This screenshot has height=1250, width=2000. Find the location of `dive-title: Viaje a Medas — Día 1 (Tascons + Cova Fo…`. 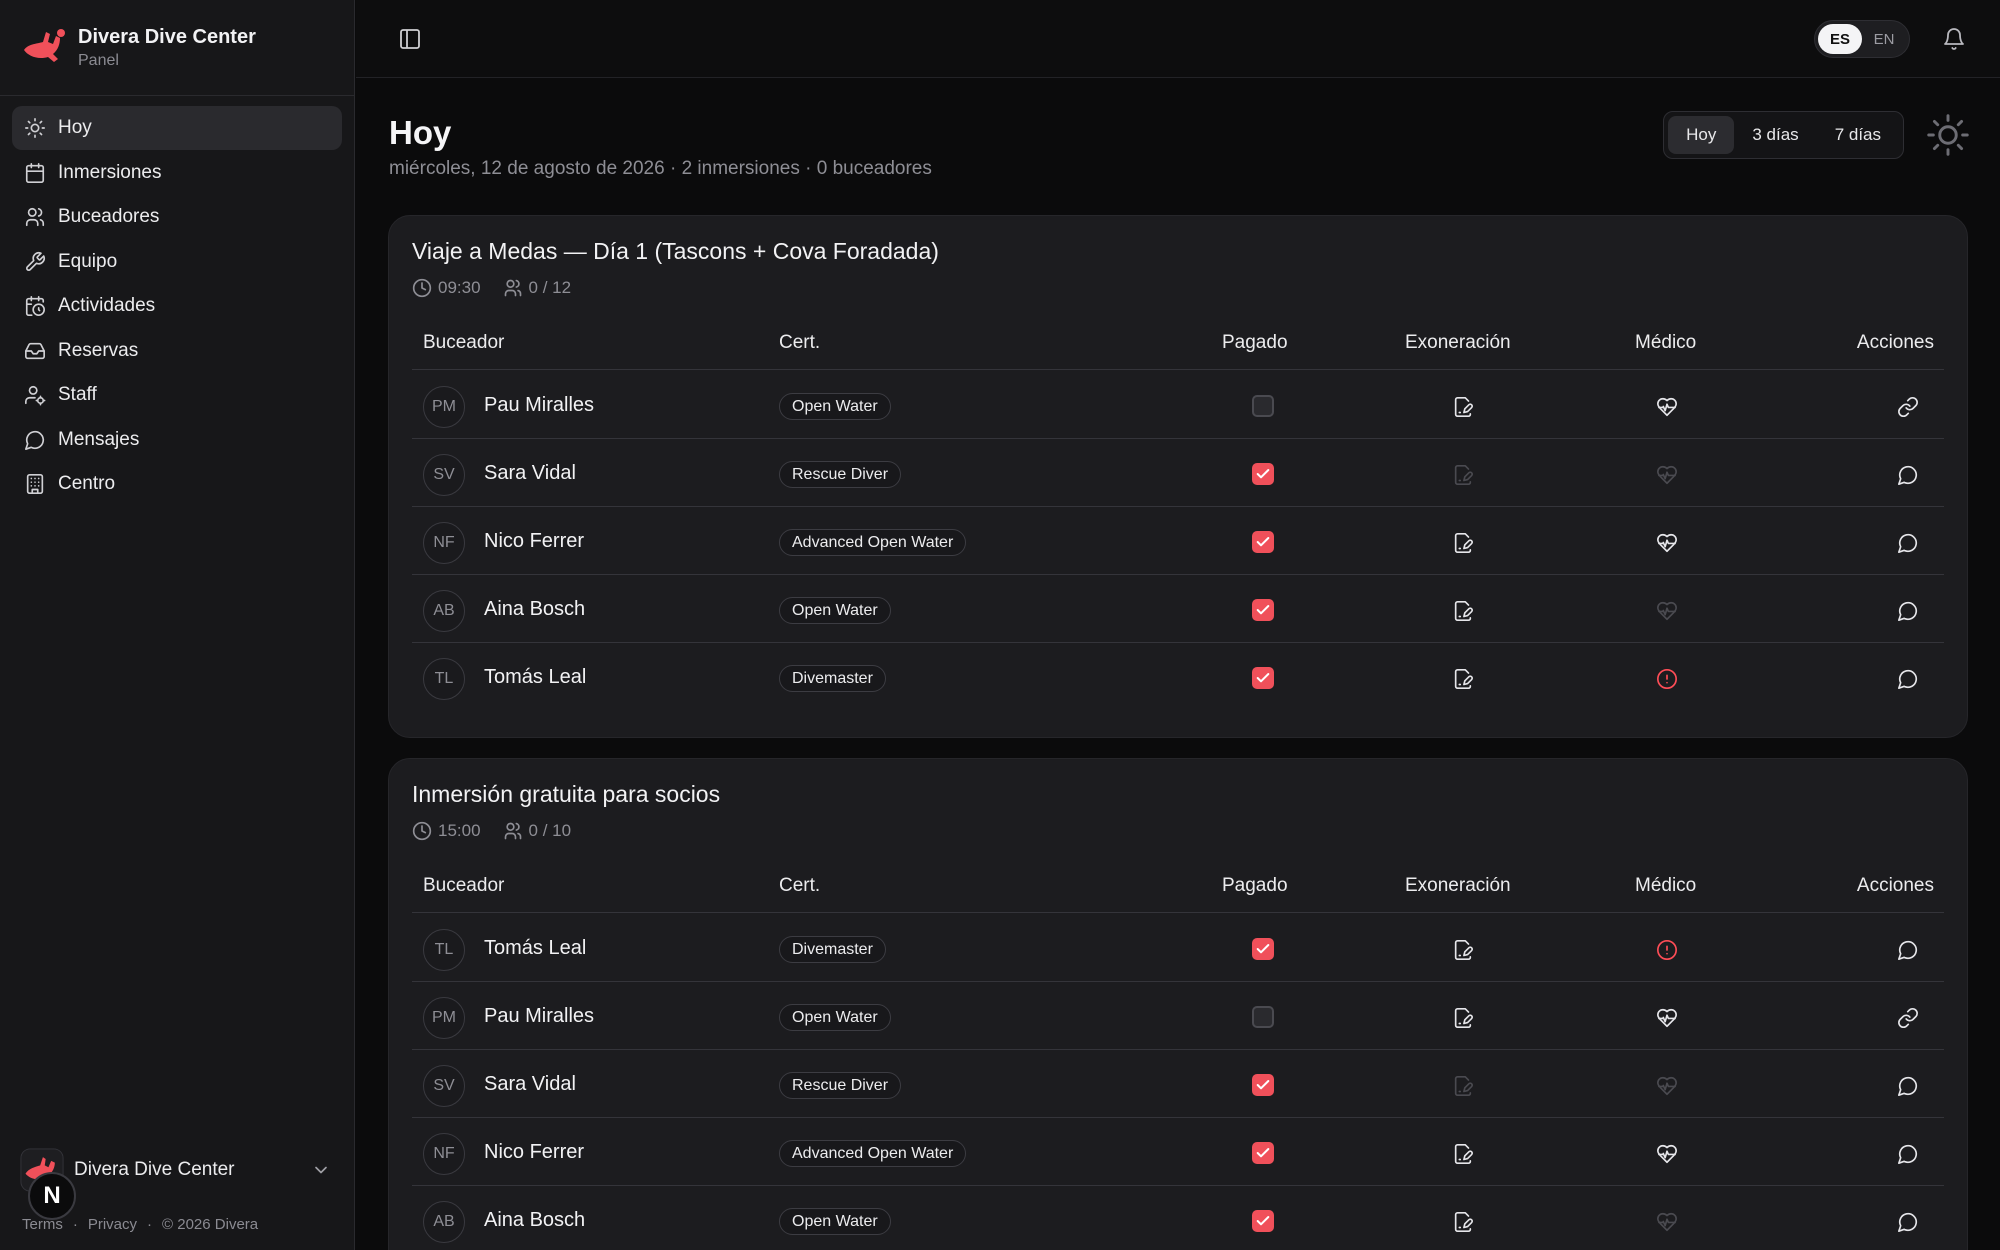

dive-title: Viaje a Medas — Día 1 (Tascons + Cova Fo… is located at coordinates (675, 251).